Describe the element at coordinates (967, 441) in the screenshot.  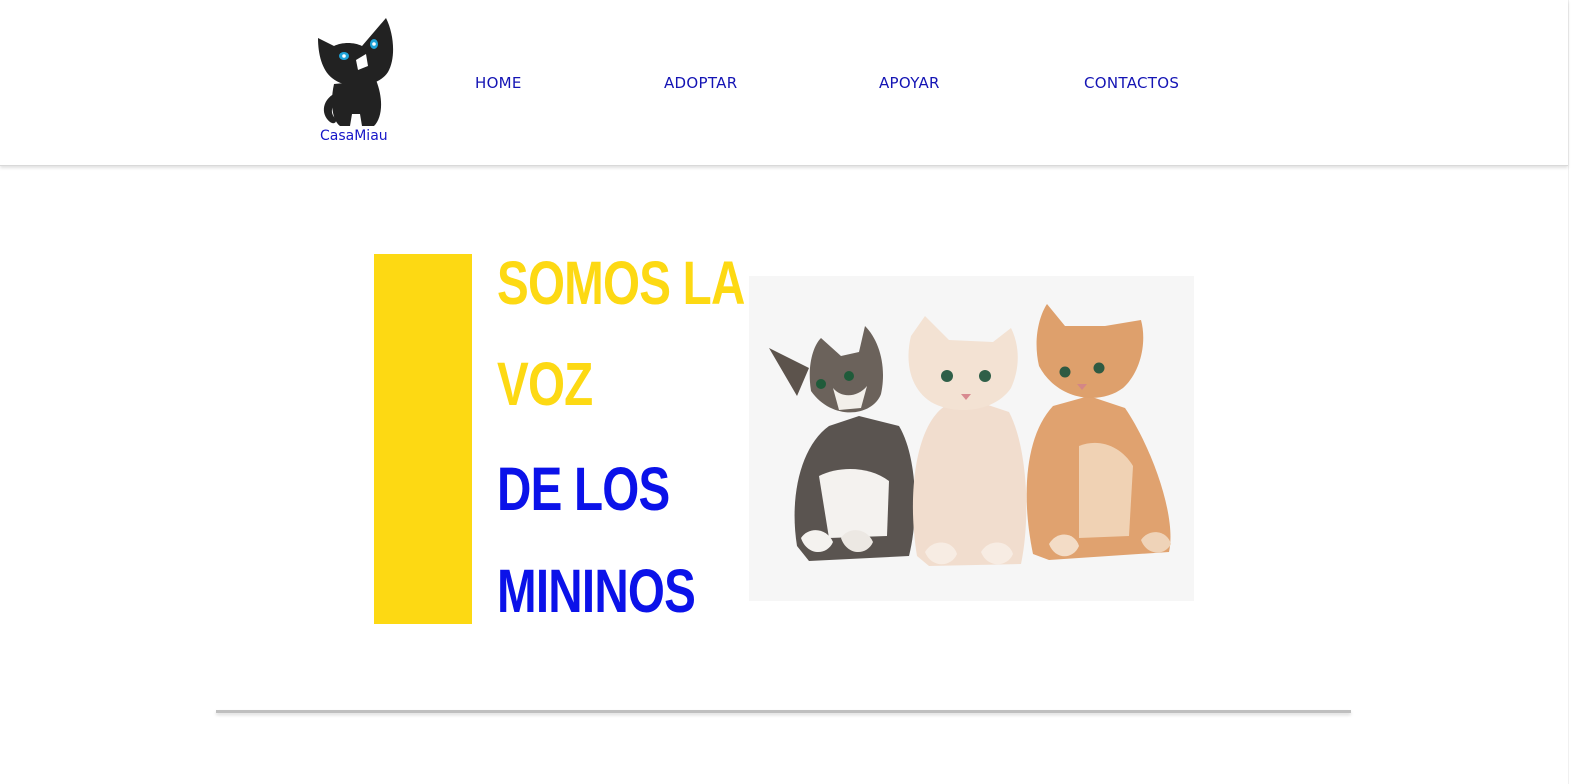
I see `cream-kitten` at that location.